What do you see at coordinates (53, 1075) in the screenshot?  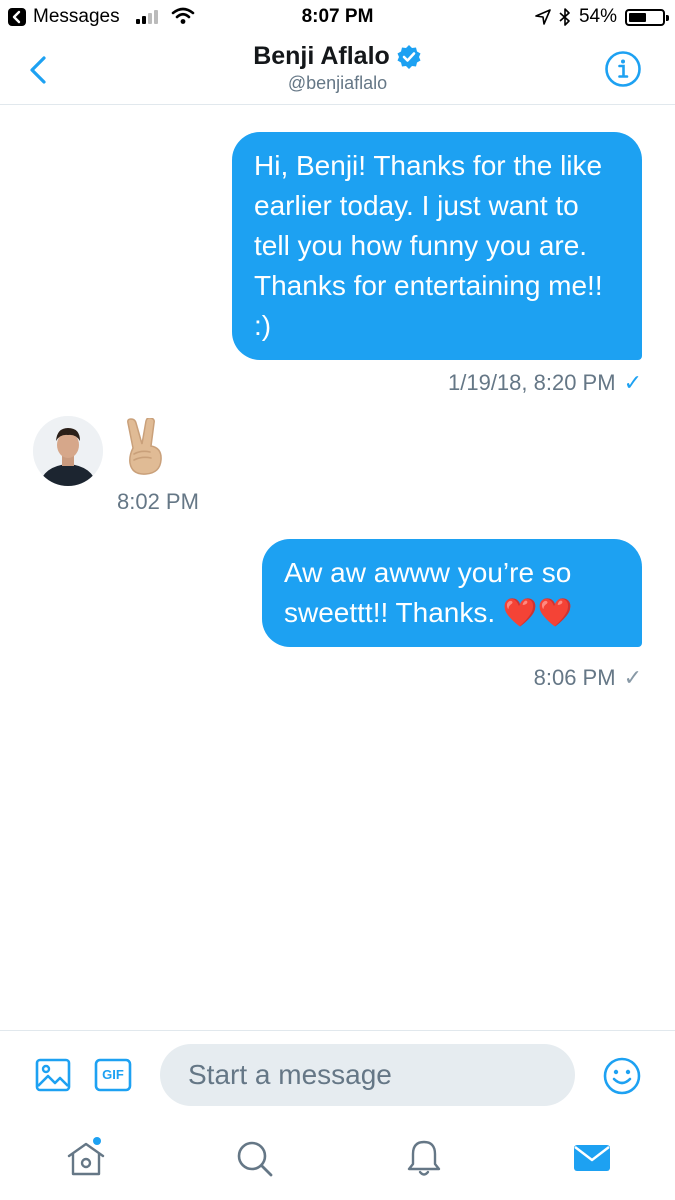 I see `image-icon` at bounding box center [53, 1075].